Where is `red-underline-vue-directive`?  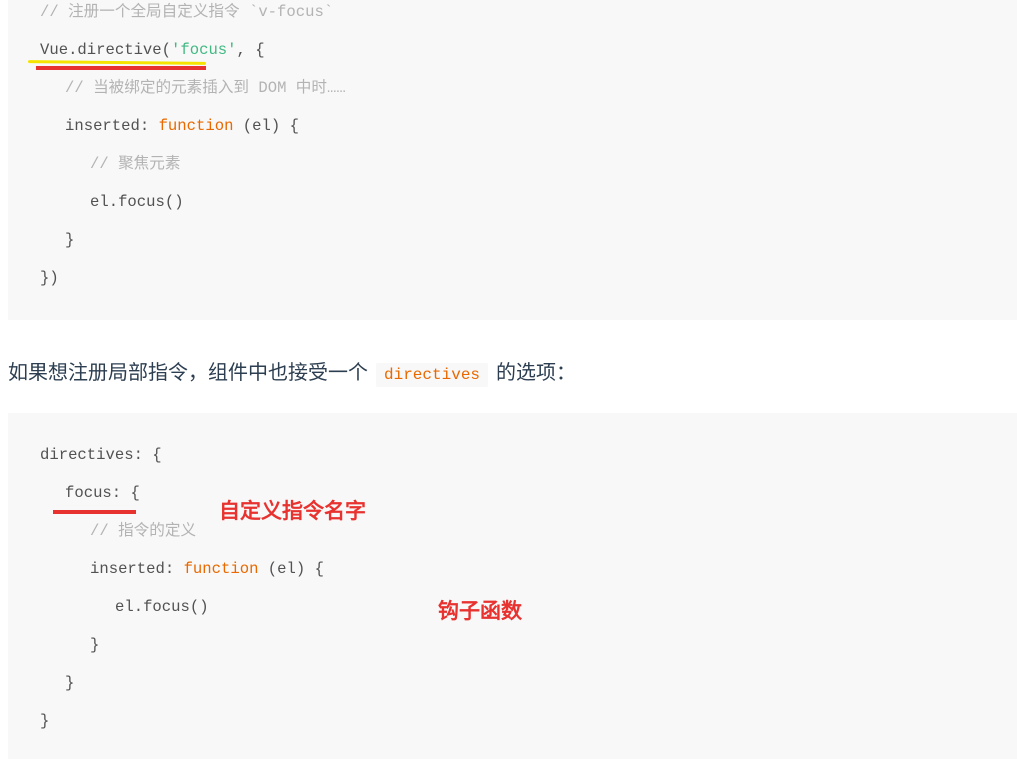 red-underline-vue-directive is located at coordinates (121, 68).